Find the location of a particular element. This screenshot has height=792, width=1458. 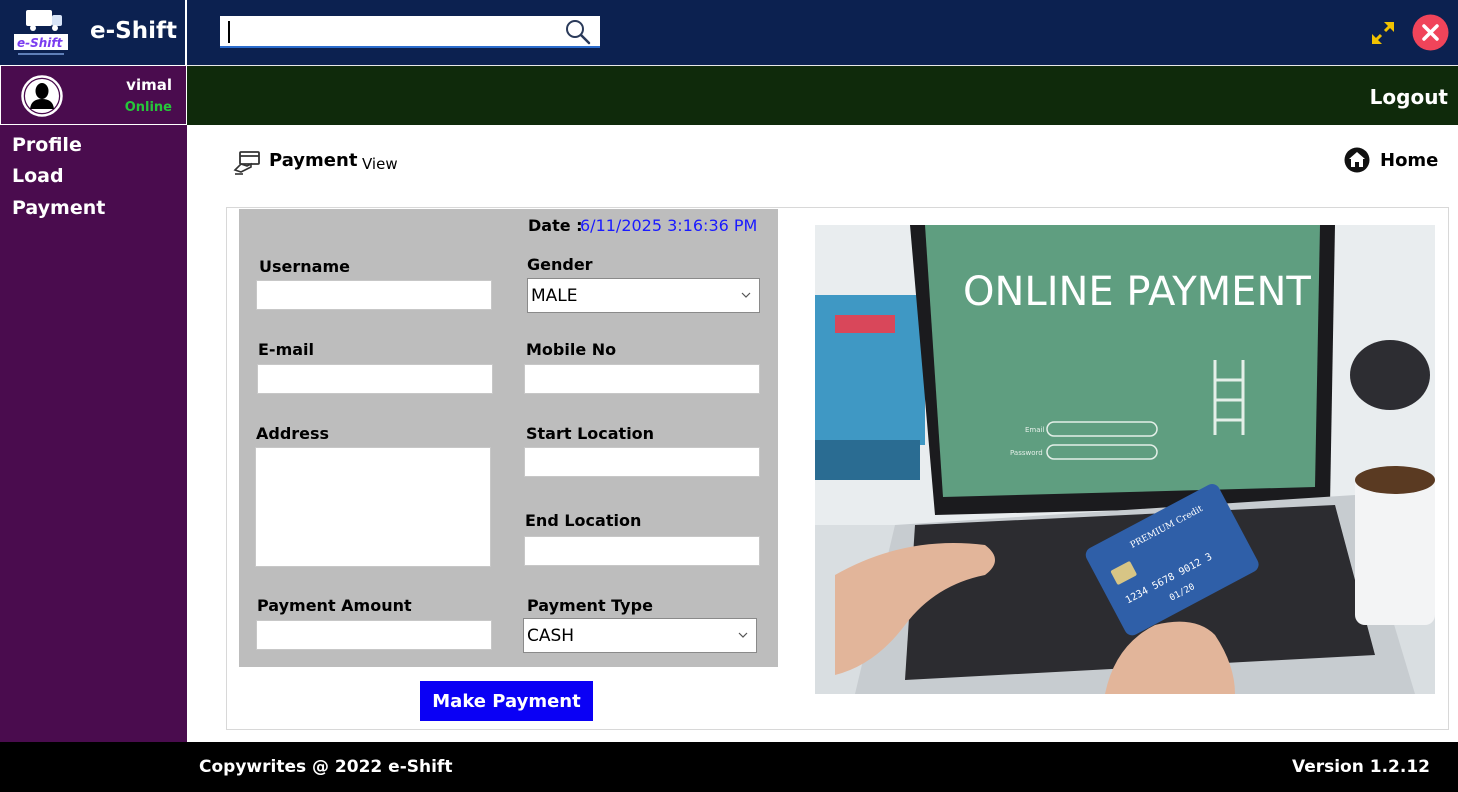

start-location-field is located at coordinates (642, 462).